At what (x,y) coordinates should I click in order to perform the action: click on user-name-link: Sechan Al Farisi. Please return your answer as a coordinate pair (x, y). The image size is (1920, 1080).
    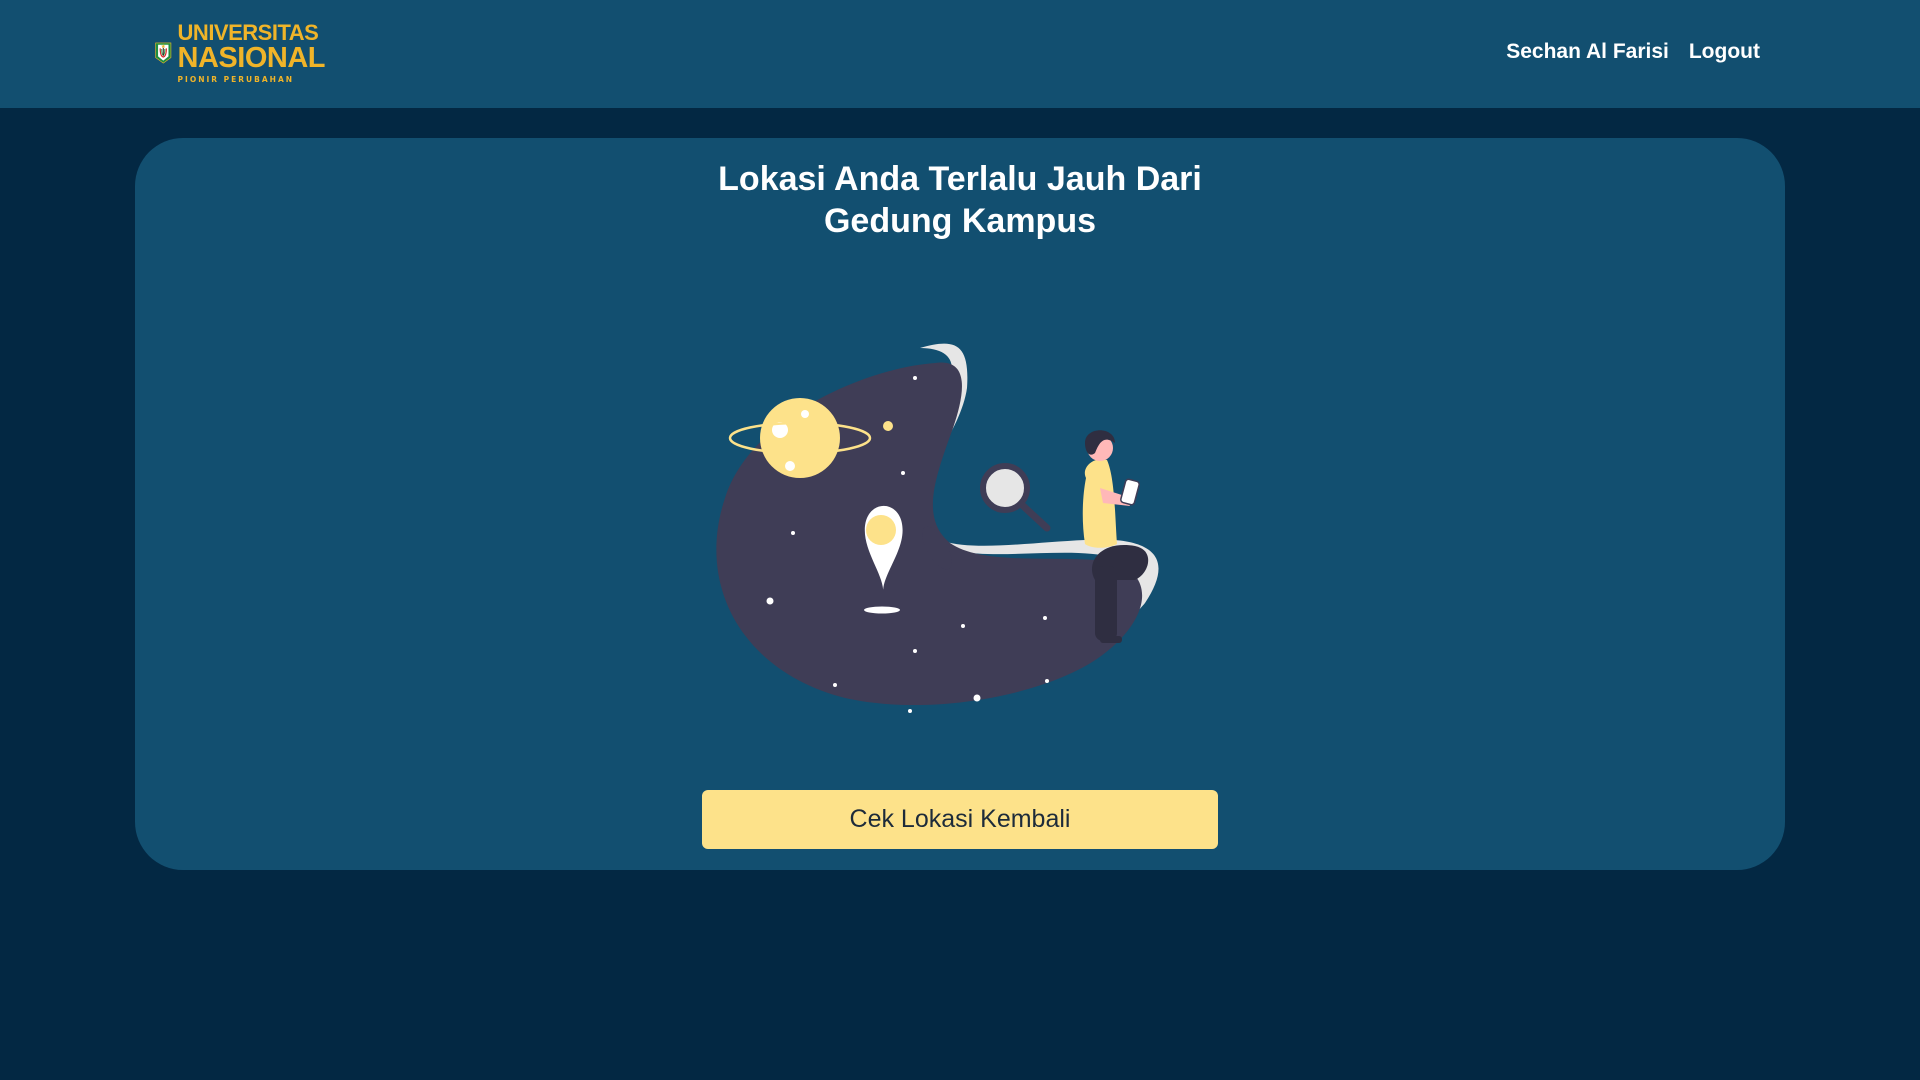
    Looking at the image, I should click on (1587, 52).